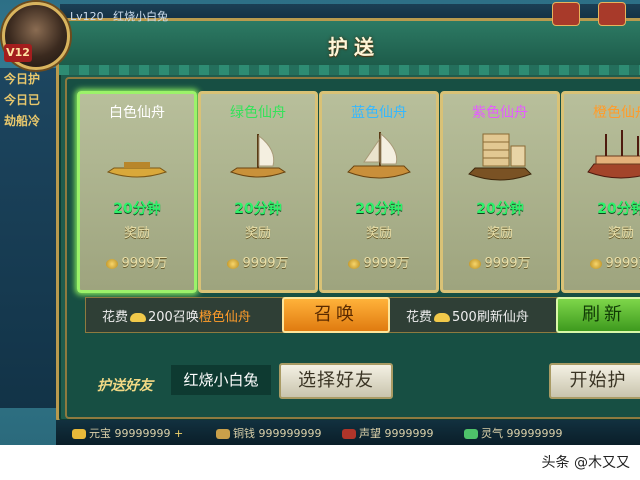 Image resolution: width=640 pixels, height=480 pixels. What do you see at coordinates (336, 381) in the screenshot?
I see `select-friend-button: 选择好友` at bounding box center [336, 381].